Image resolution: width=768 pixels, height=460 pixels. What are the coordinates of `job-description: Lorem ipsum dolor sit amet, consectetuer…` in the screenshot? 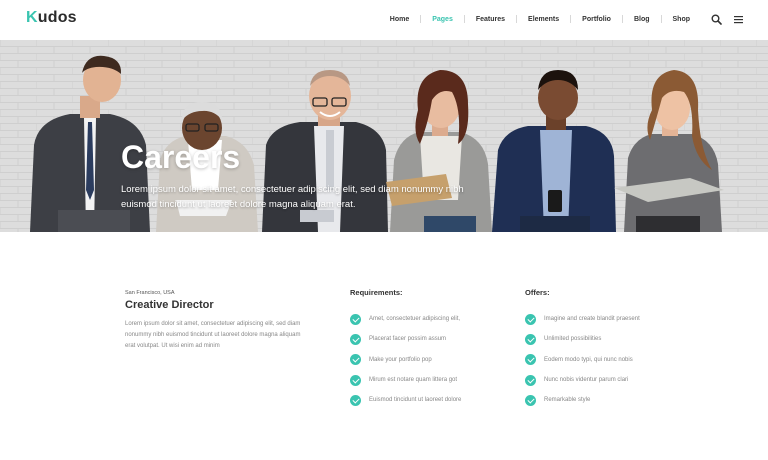 It's located at (213, 335).